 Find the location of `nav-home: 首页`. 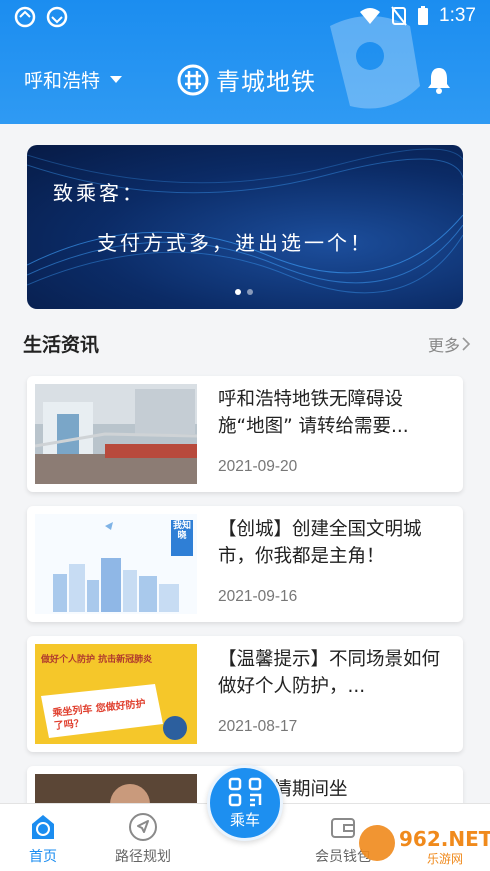

nav-home: 首页 is located at coordinates (44, 839).